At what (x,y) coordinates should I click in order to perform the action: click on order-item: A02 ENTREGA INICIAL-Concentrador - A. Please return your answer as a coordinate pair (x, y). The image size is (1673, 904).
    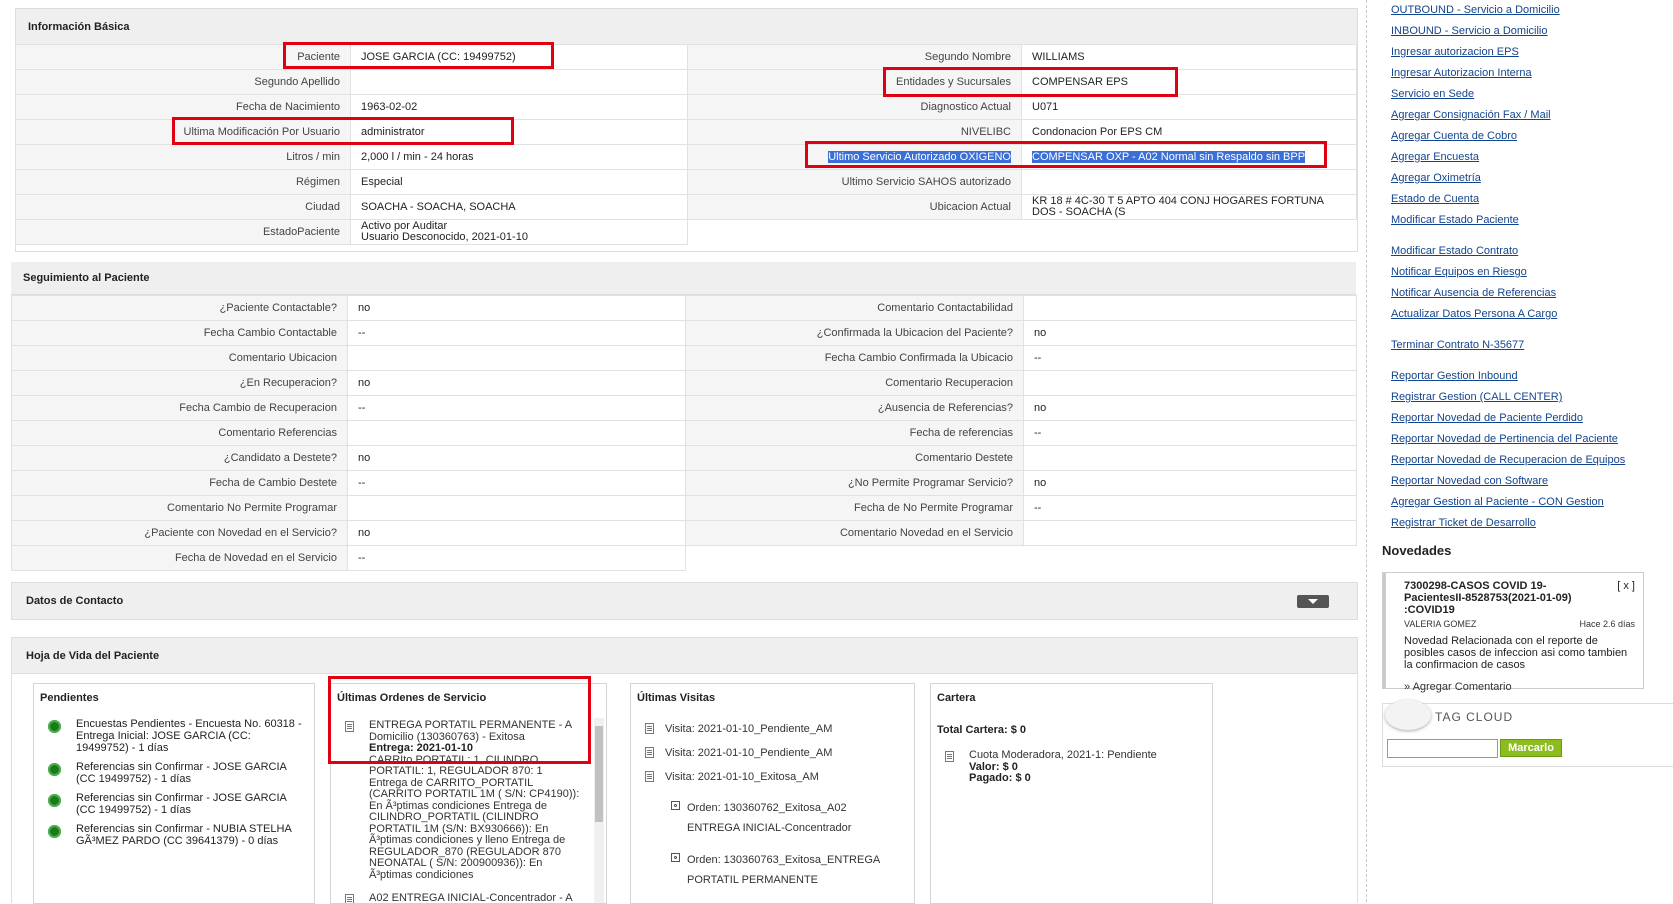
    Looking at the image, I should click on (462, 897).